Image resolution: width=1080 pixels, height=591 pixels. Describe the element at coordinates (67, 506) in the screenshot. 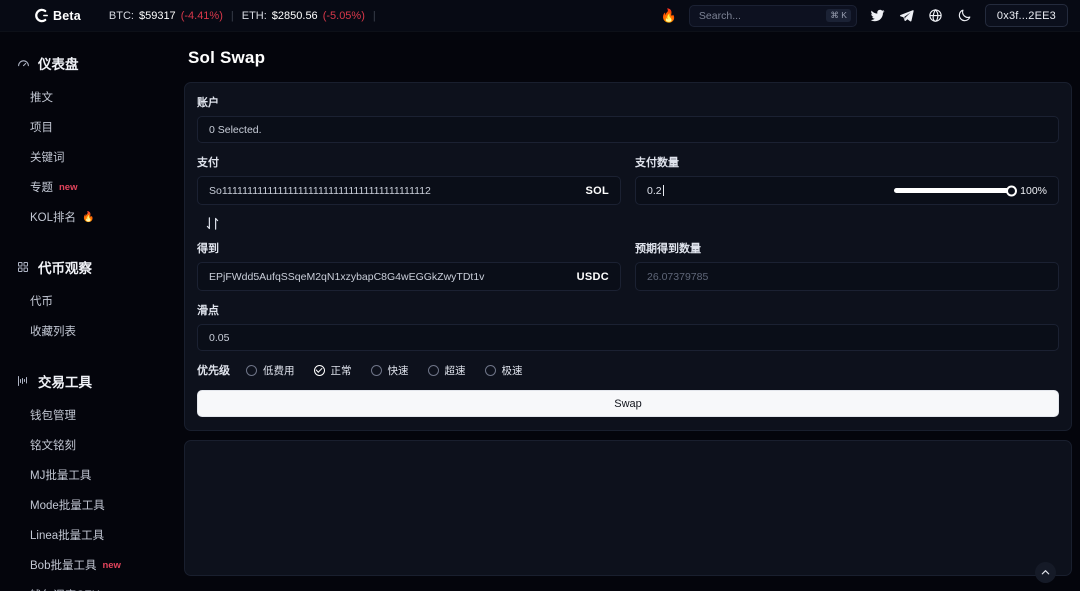

I see `sidebar-item-label: Mode批量工具` at that location.